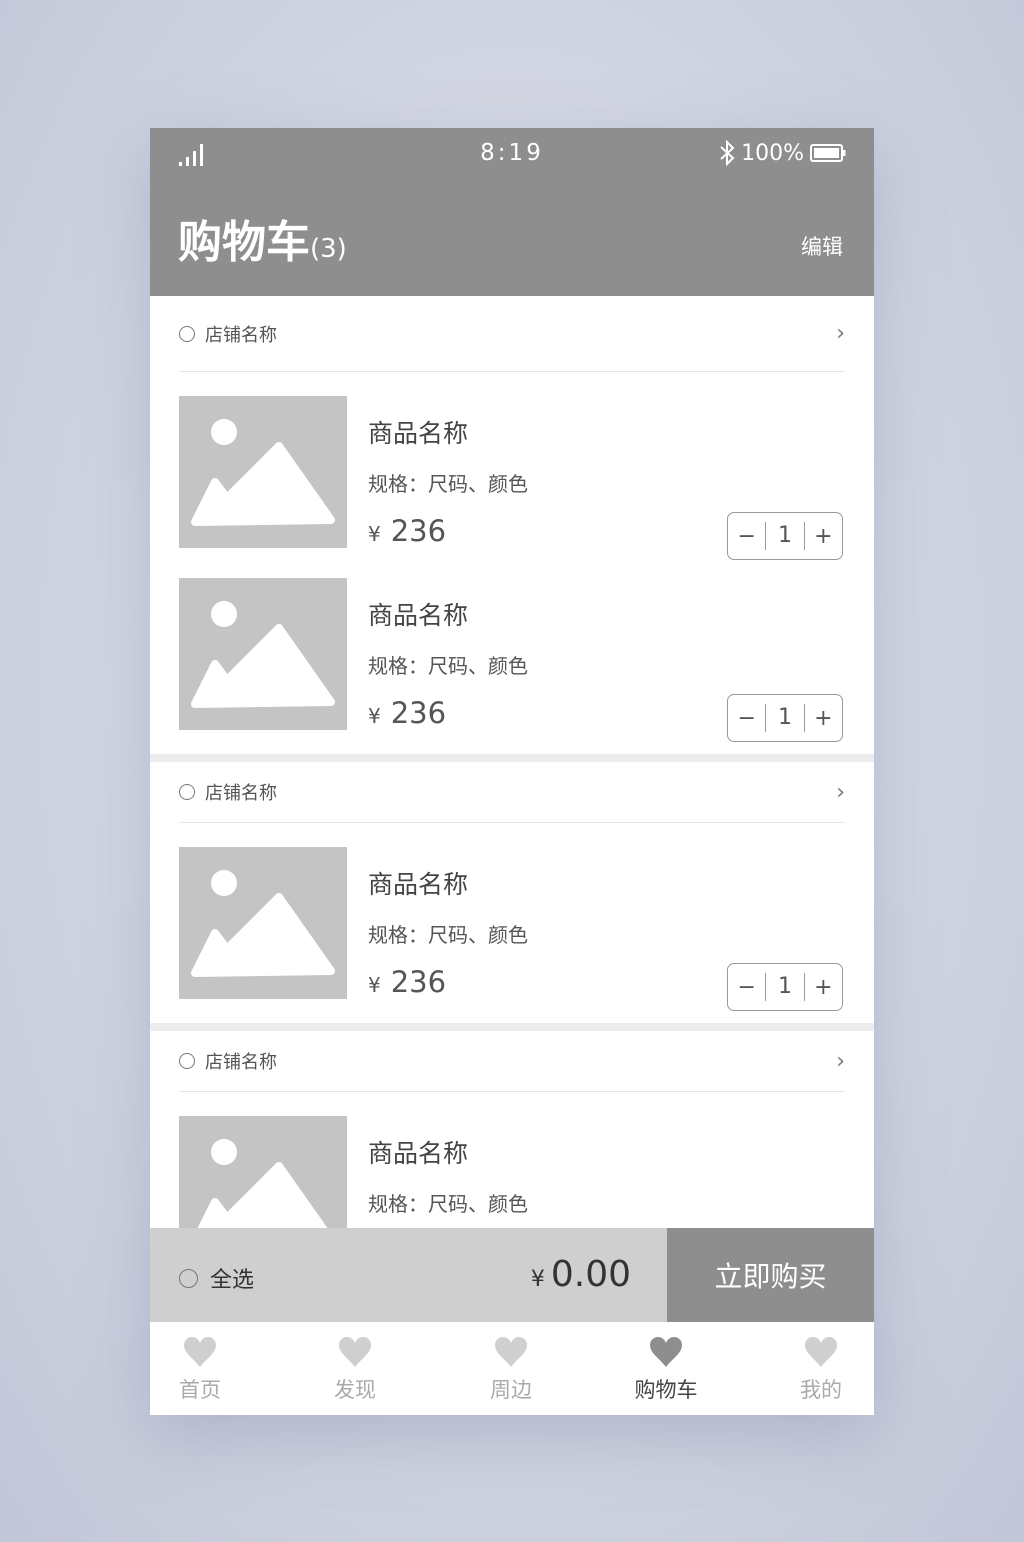 This screenshot has width=1024, height=1542. What do you see at coordinates (512, 212) in the screenshot?
I see `header: 8:19 100% 购物车(3) 编辑` at bounding box center [512, 212].